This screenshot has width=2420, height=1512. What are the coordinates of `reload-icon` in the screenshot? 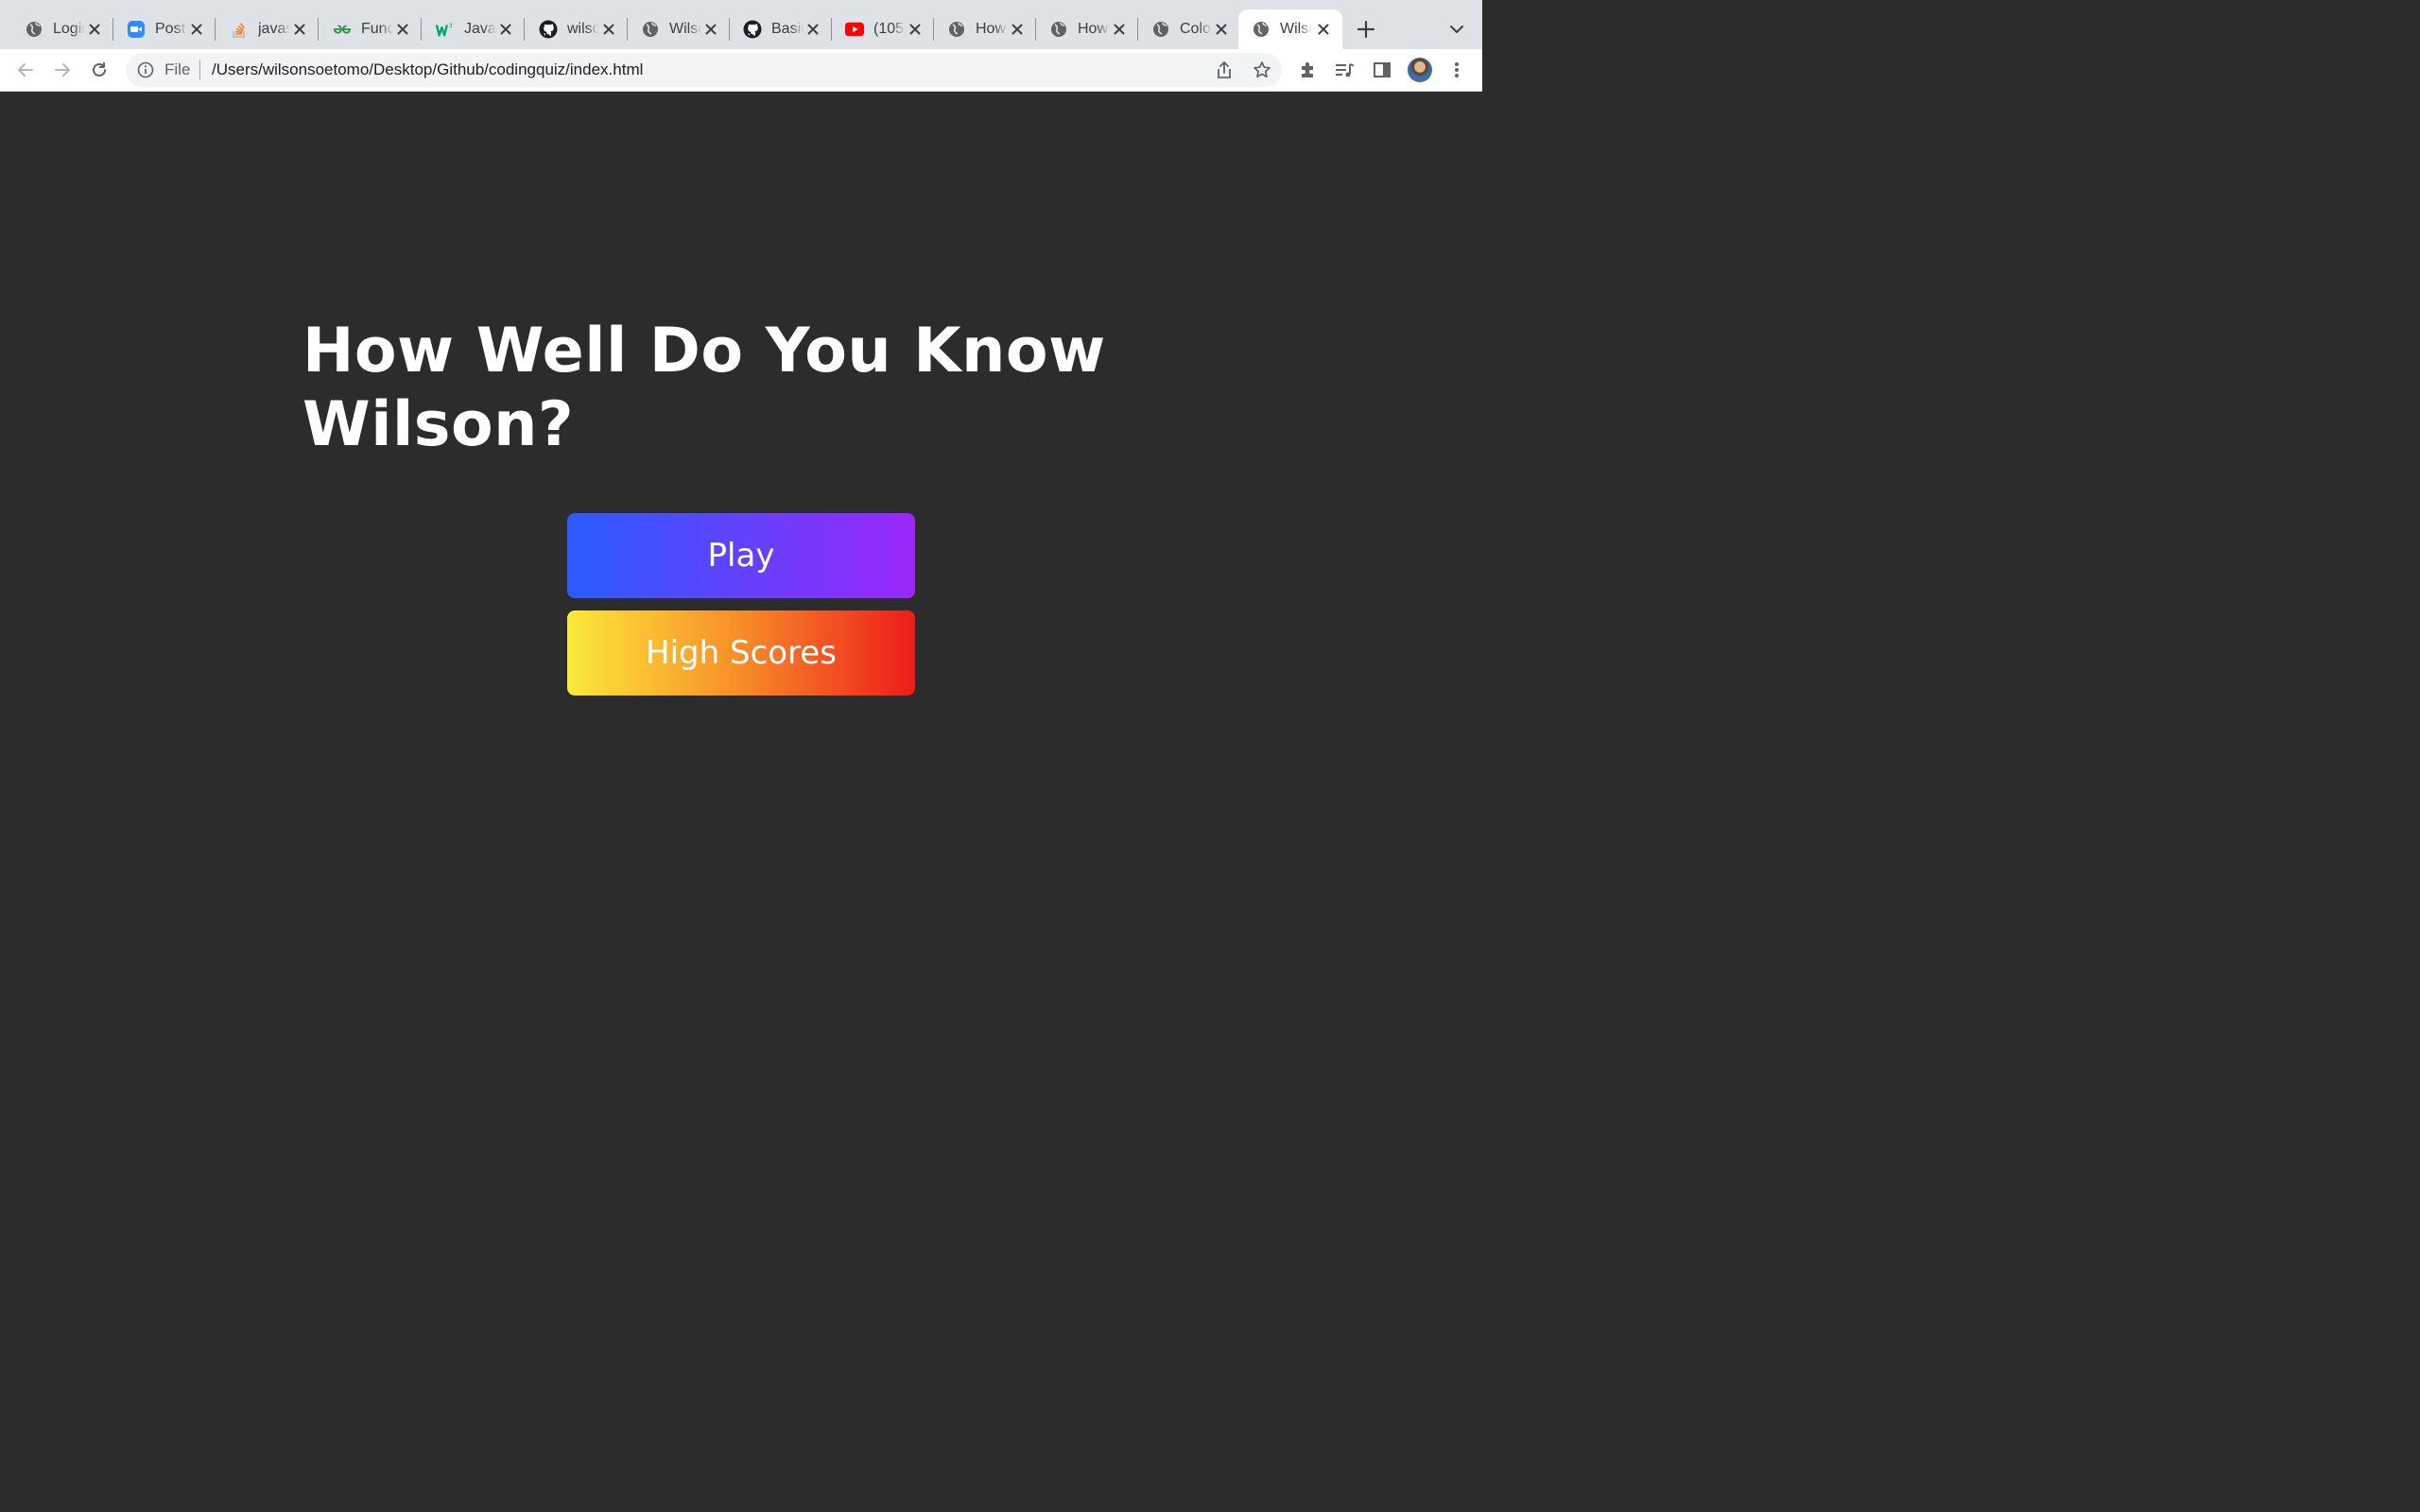 It's located at (99, 69).